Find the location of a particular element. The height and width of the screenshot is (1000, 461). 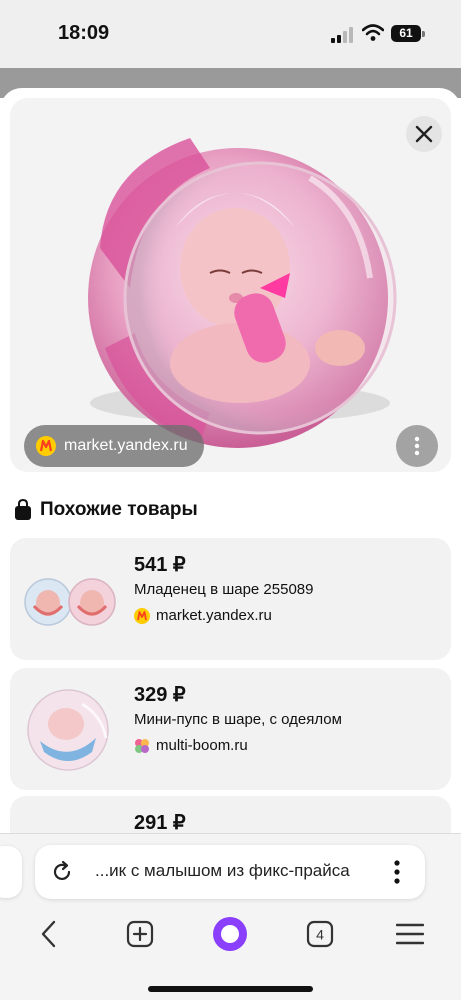

product-price: 541 ₽ is located at coordinates (160, 565).